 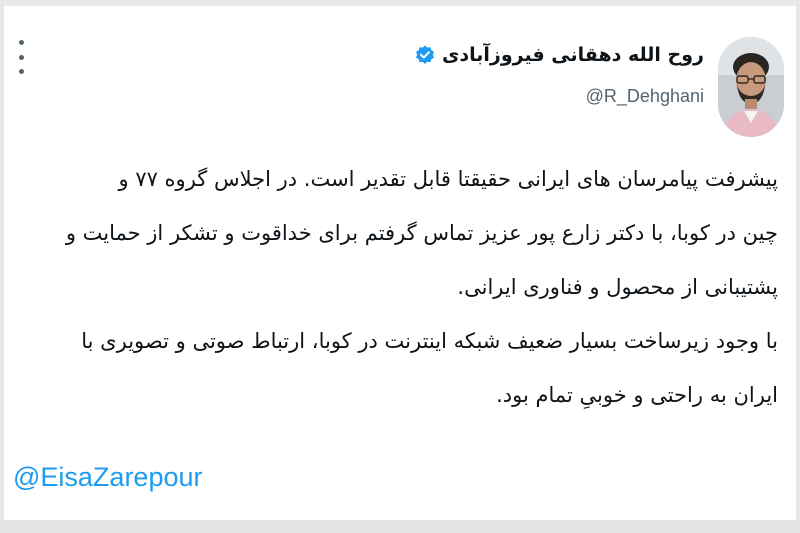 What do you see at coordinates (617, 287) in the screenshot?
I see `tweet-line: پشتیبانی از محصول و فناوری ایرانی.` at bounding box center [617, 287].